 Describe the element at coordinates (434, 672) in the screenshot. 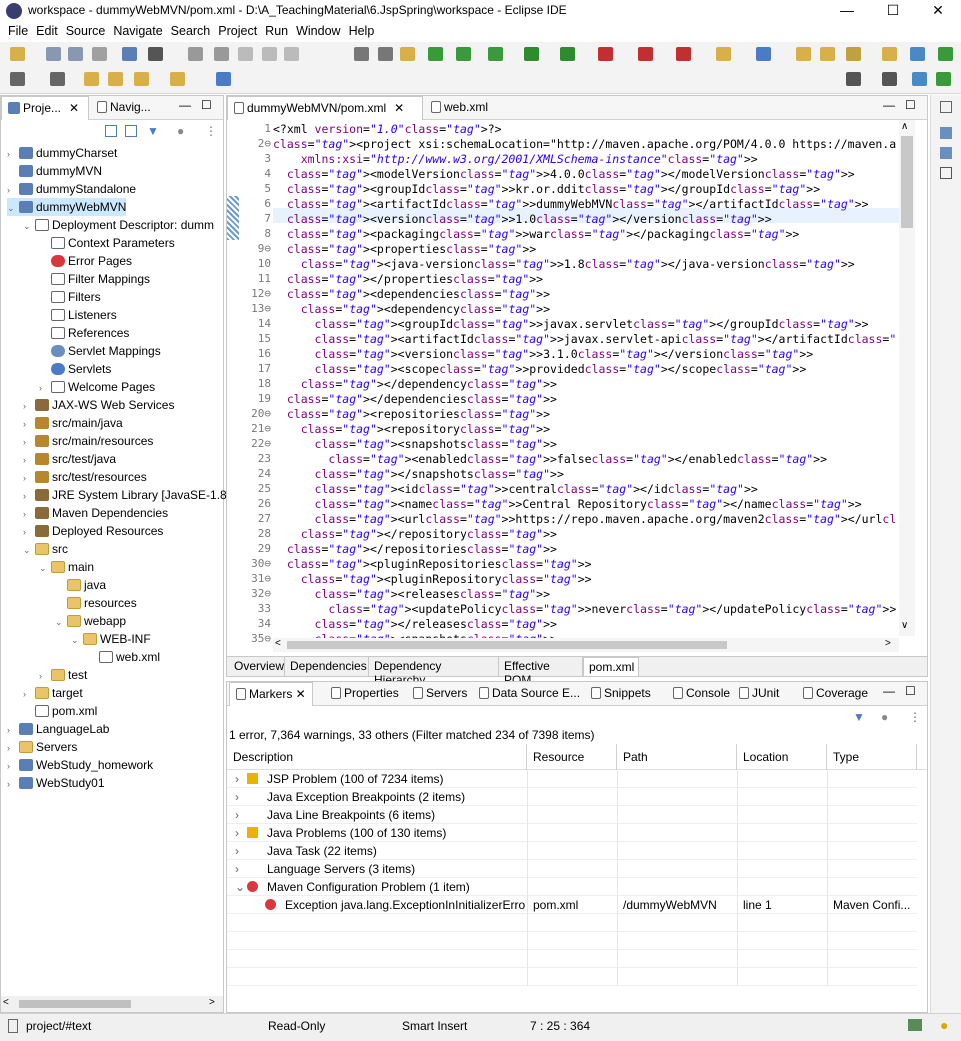

I see `pom-tab-dependency-hierarchy: Dependency Hierarchy` at that location.